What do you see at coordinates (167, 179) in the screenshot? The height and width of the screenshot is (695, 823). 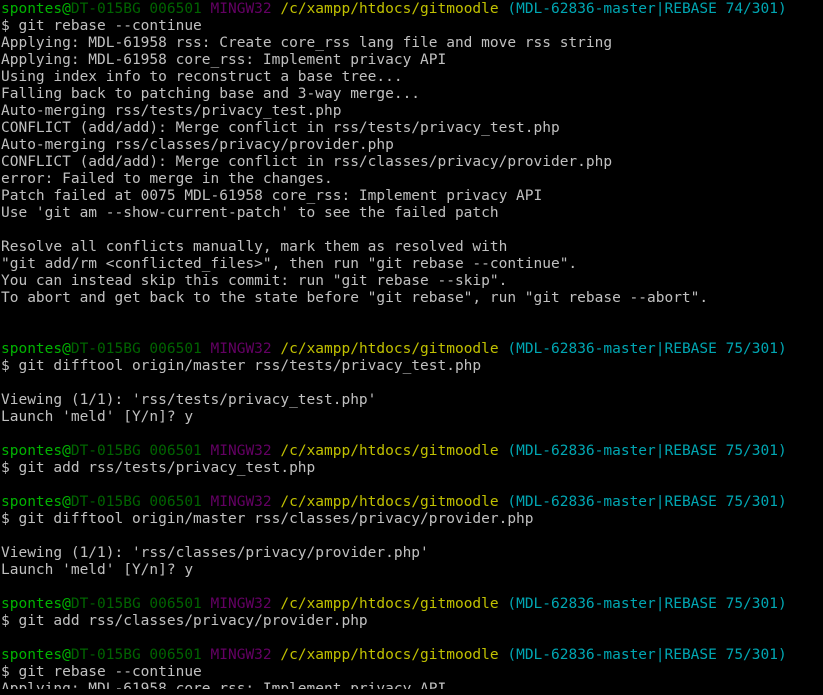 I see `output-line: error: Failed to merge in the changes.` at bounding box center [167, 179].